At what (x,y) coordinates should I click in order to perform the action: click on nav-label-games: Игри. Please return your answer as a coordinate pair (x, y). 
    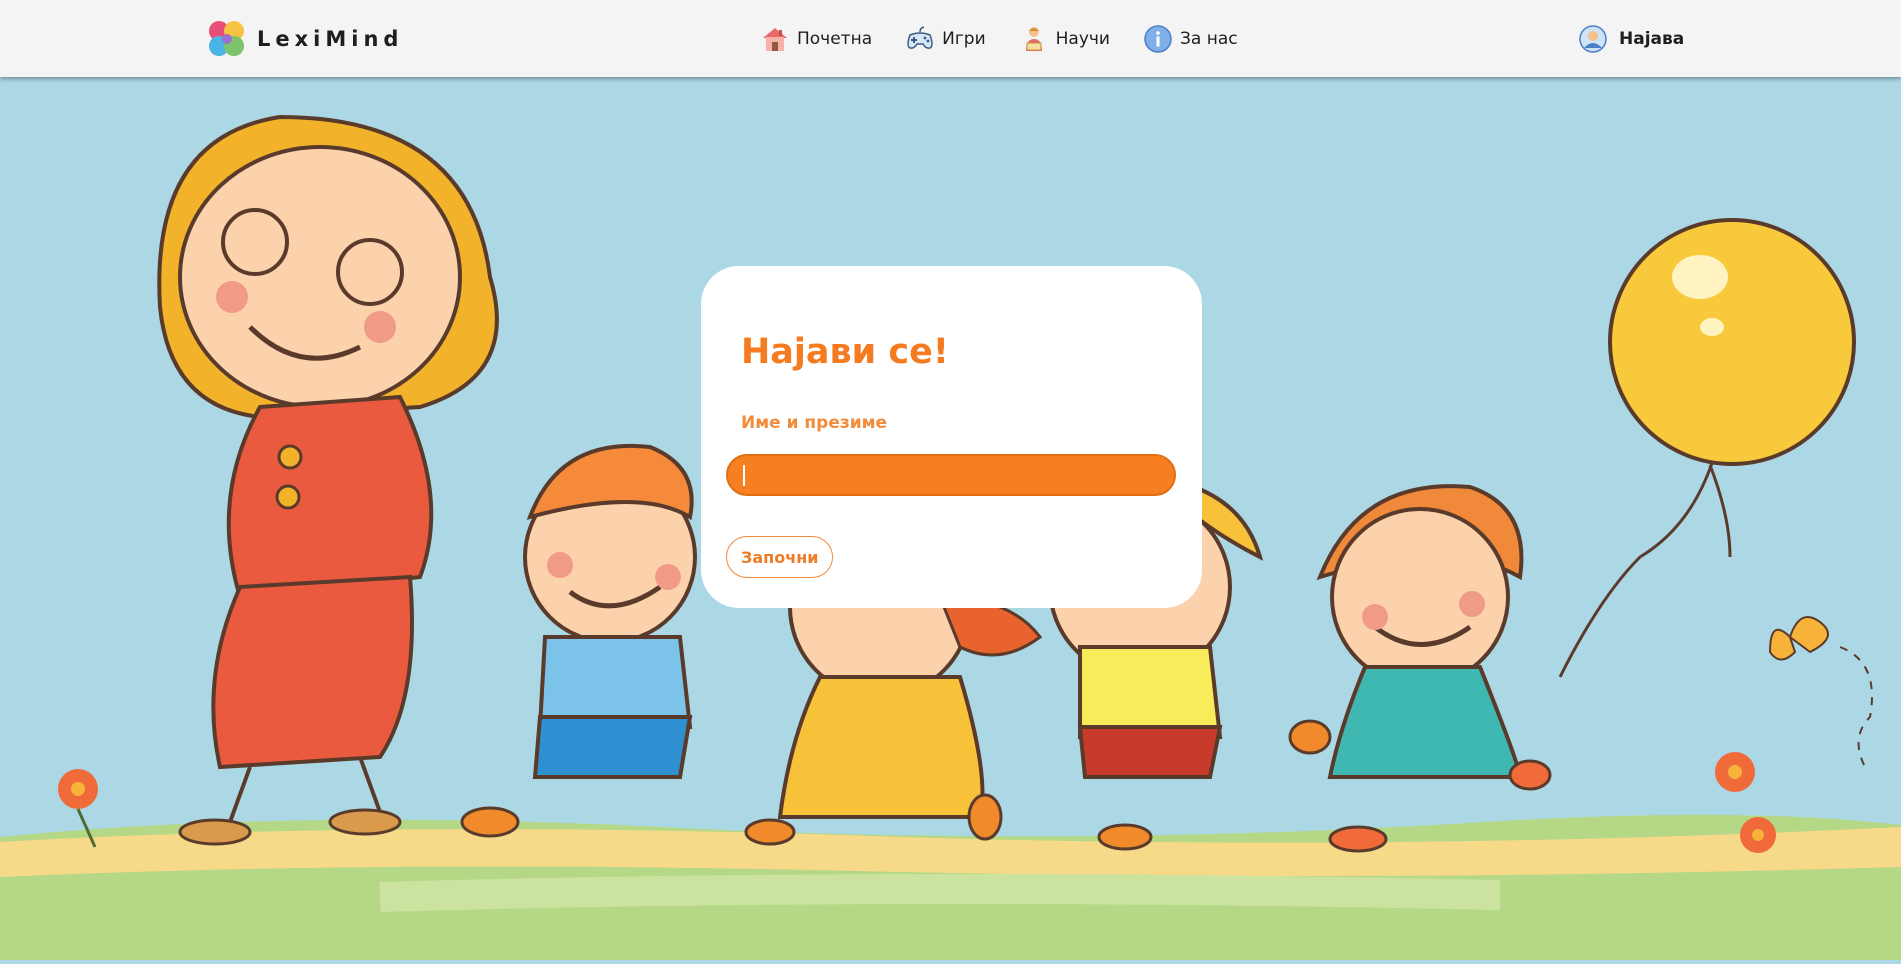
    Looking at the image, I should click on (964, 39).